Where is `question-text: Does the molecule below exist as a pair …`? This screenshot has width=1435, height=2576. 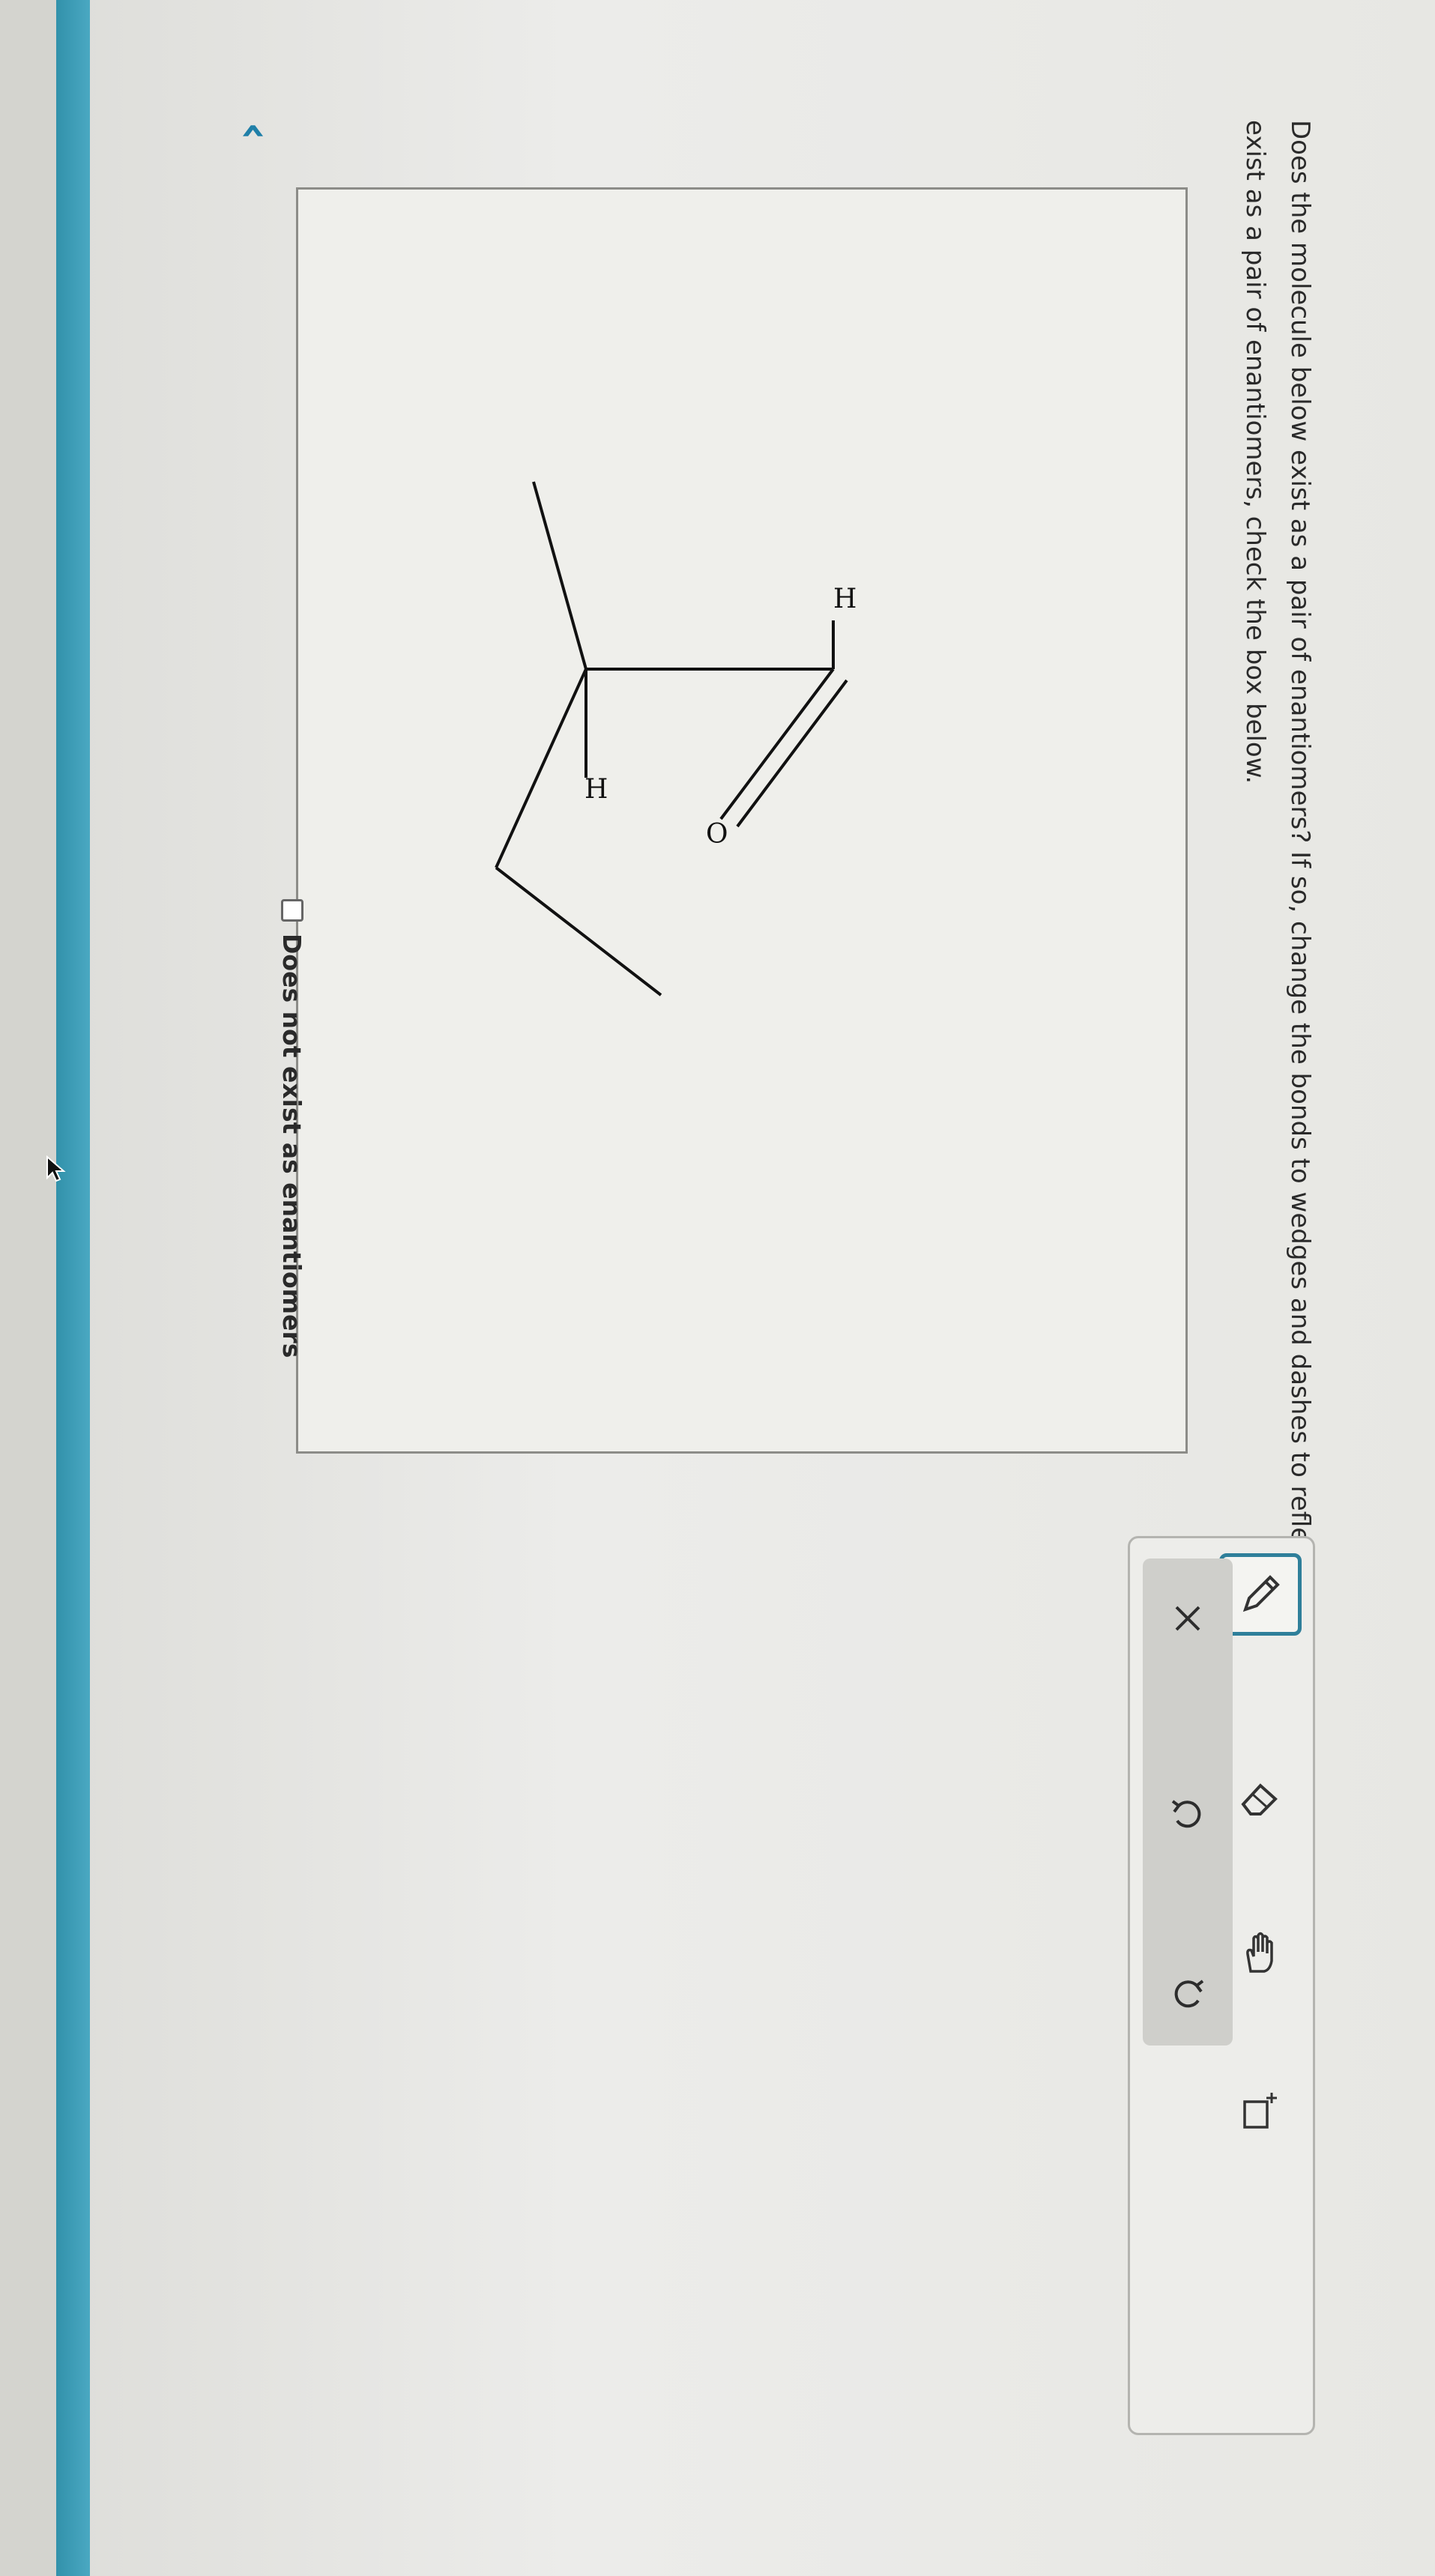 question-text: Does the molecule below exist as a pair … is located at coordinates (1262, 1124).